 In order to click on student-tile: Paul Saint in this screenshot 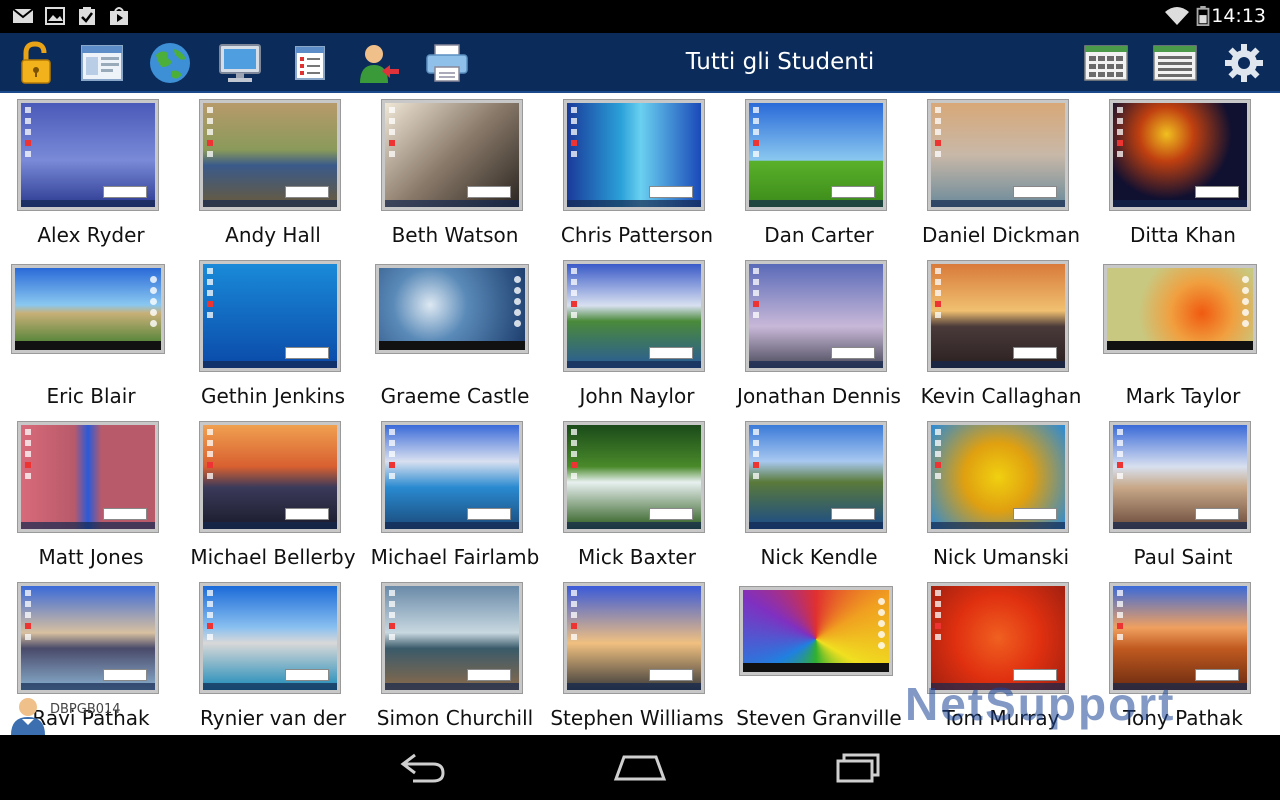, I will do `click(1183, 495)`.